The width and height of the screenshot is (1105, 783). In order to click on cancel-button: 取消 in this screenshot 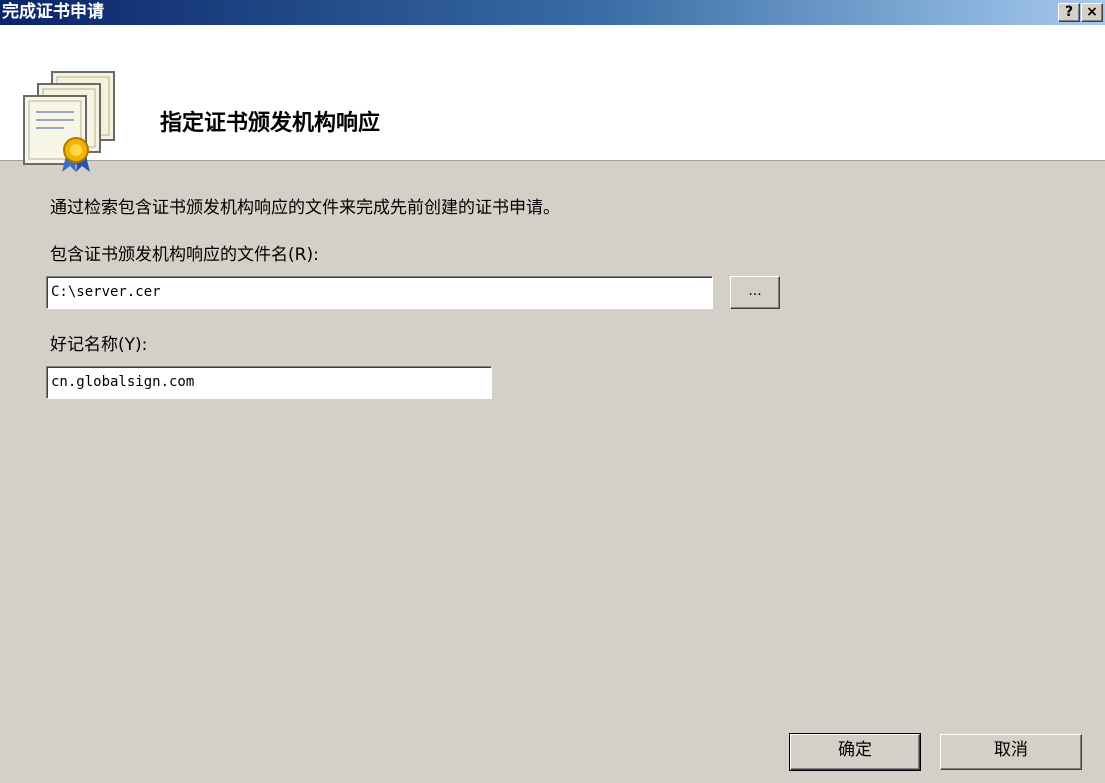, I will do `click(1011, 752)`.